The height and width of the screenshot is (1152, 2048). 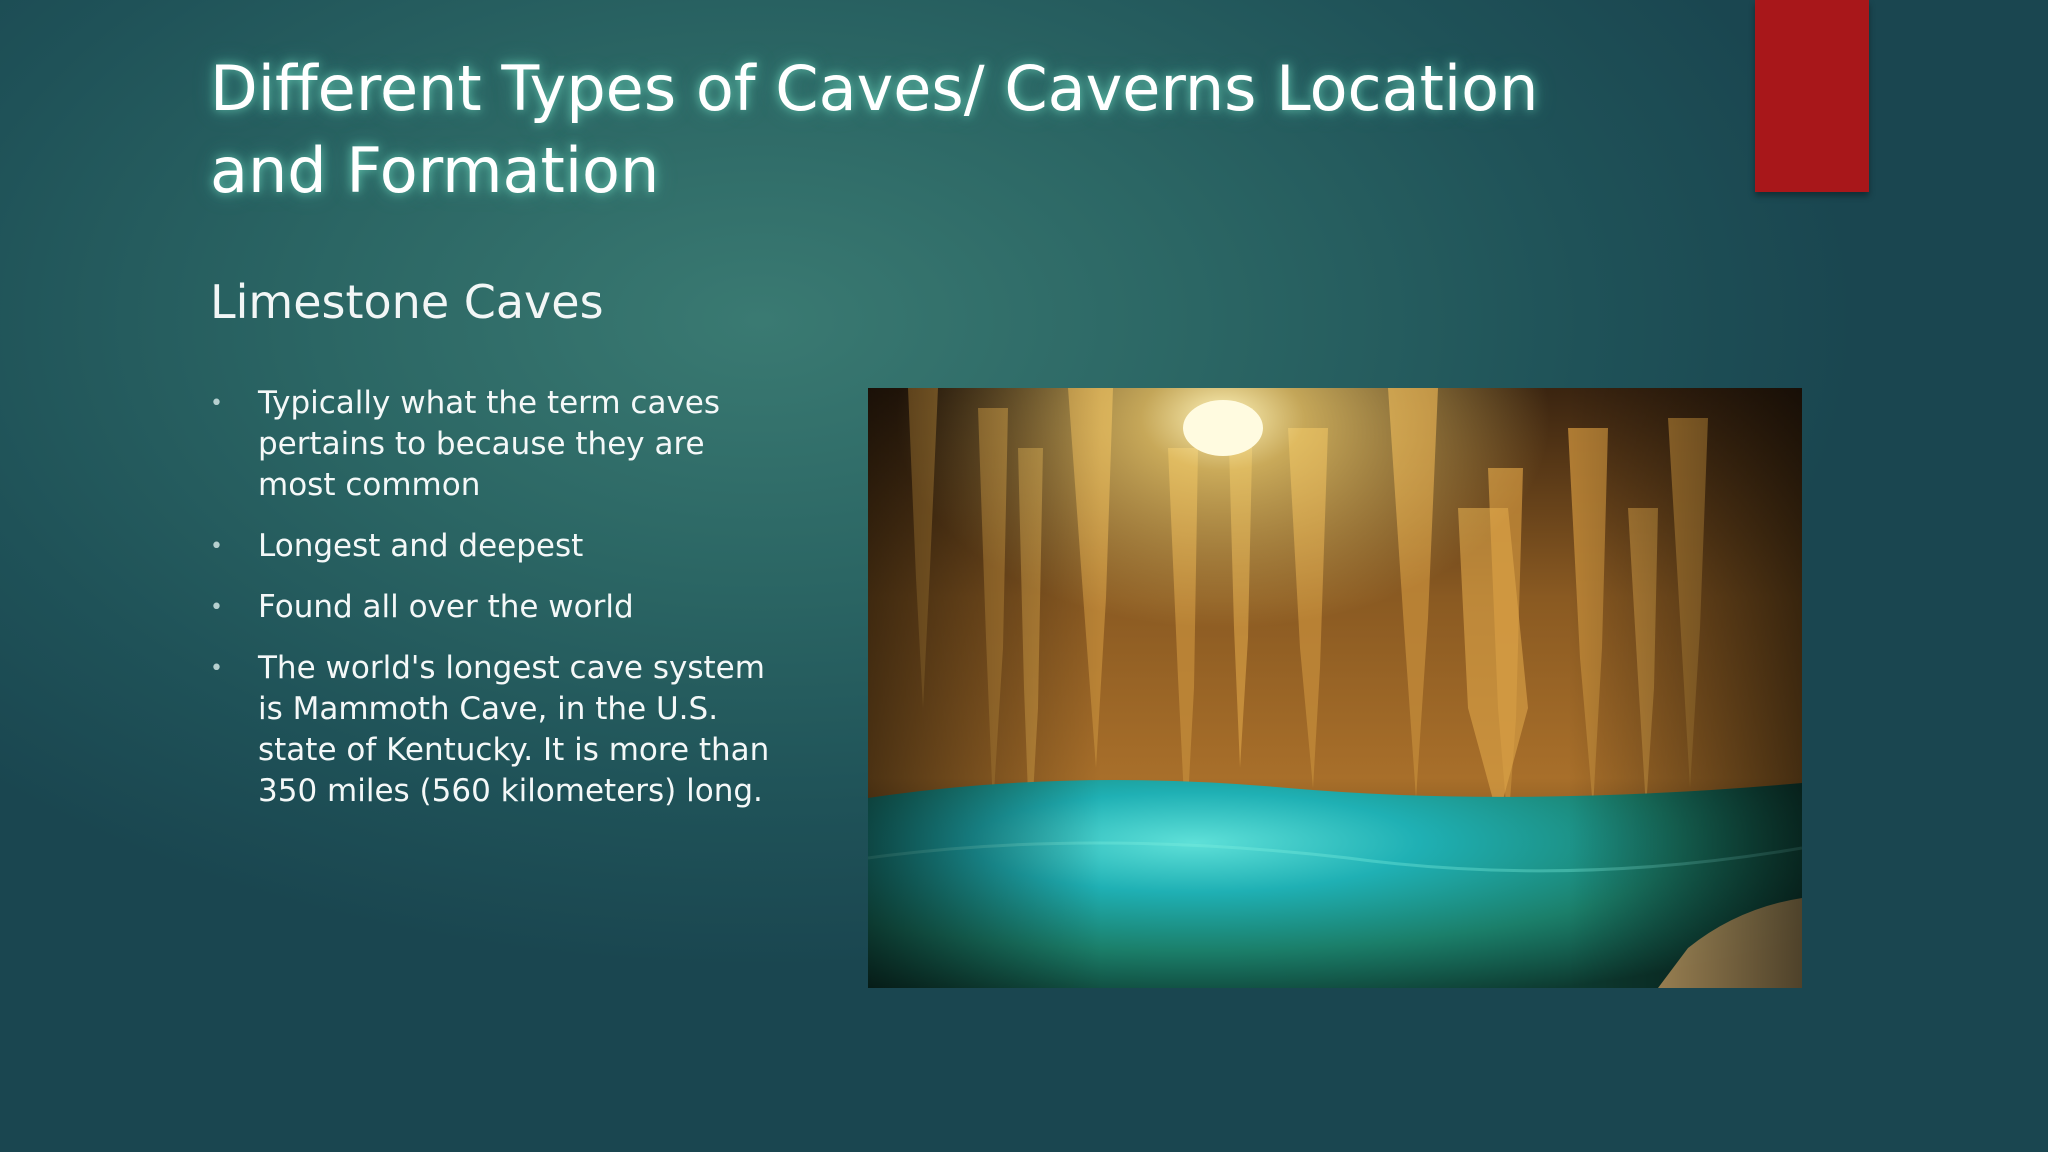 I want to click on bullet-item: • Longest and deepest, so click(x=490, y=546).